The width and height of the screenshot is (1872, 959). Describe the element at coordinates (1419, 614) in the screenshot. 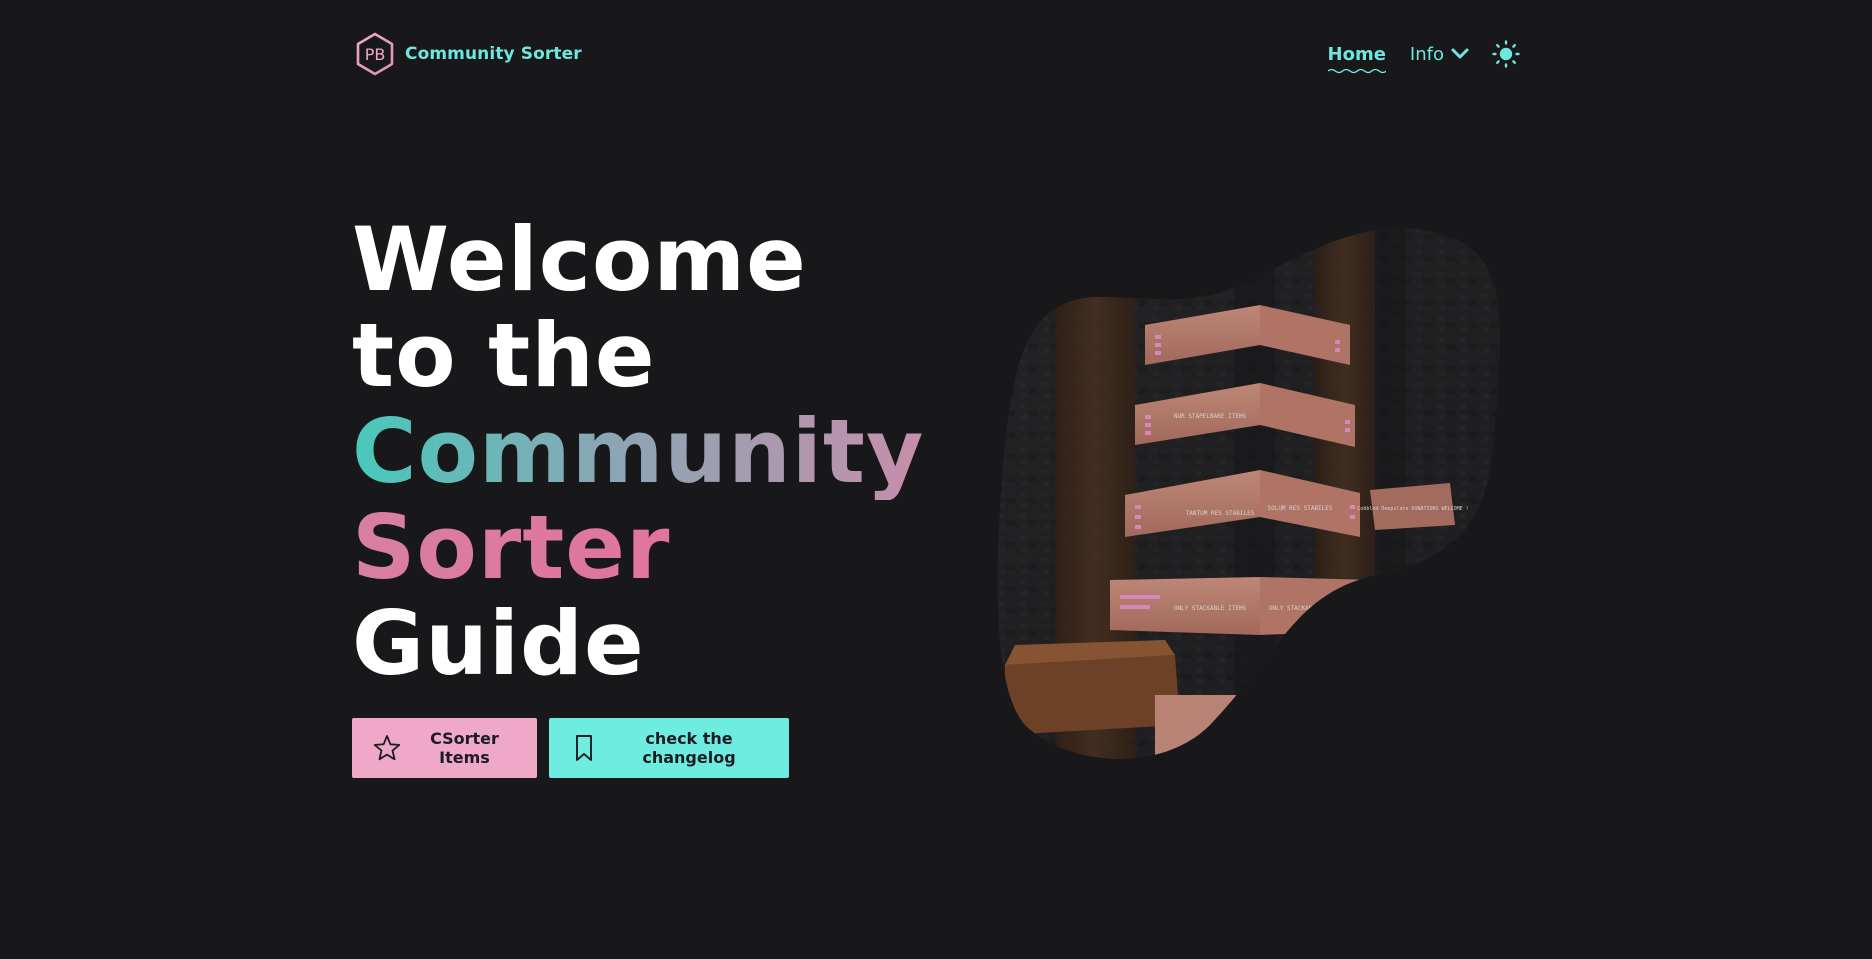

I see `sign-text-7: please add signs in other` at that location.